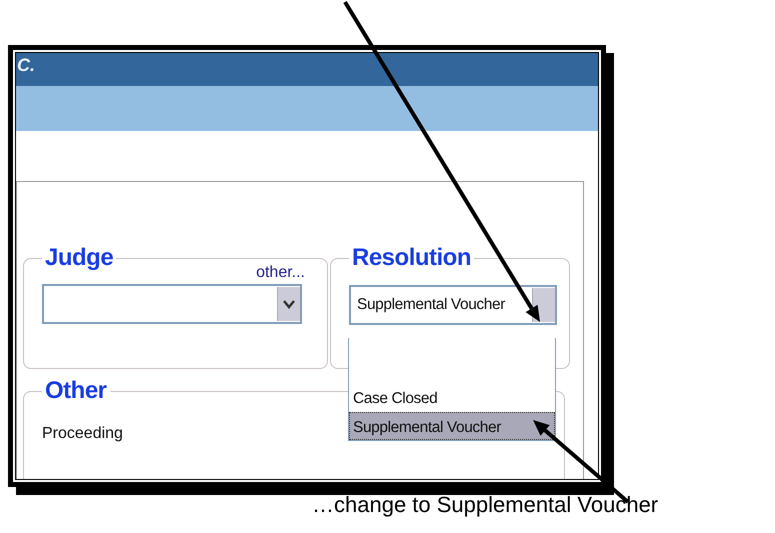  Describe the element at coordinates (79, 258) in the screenshot. I see `group-legend: Judge` at that location.